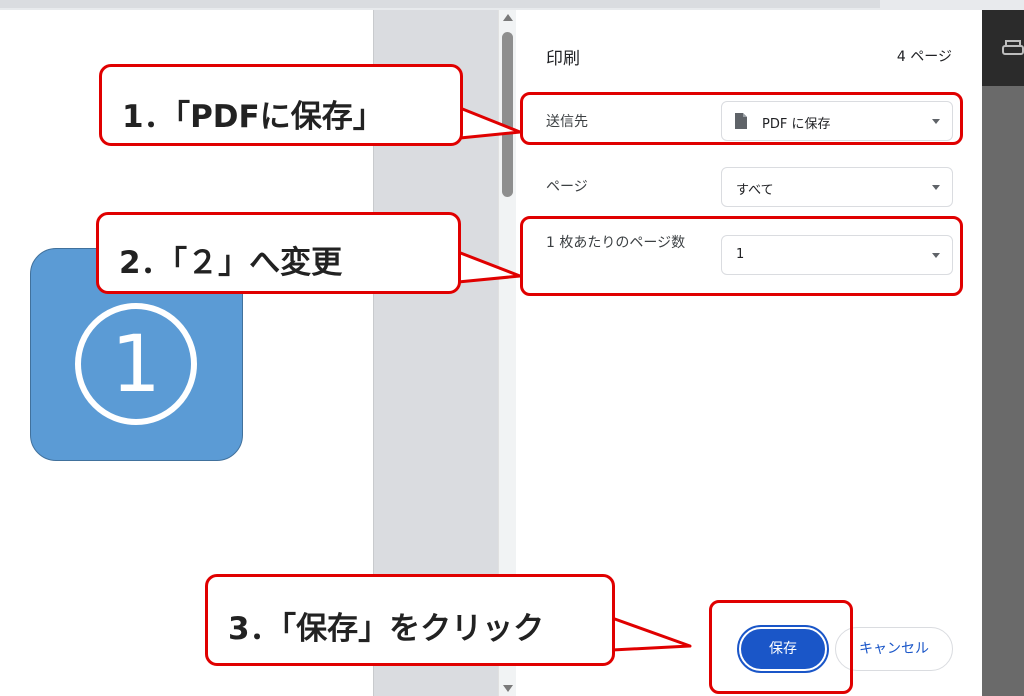  What do you see at coordinates (386, 629) in the screenshot?
I see `callout-step-3-text: 3．「保存」をクリック` at bounding box center [386, 629].